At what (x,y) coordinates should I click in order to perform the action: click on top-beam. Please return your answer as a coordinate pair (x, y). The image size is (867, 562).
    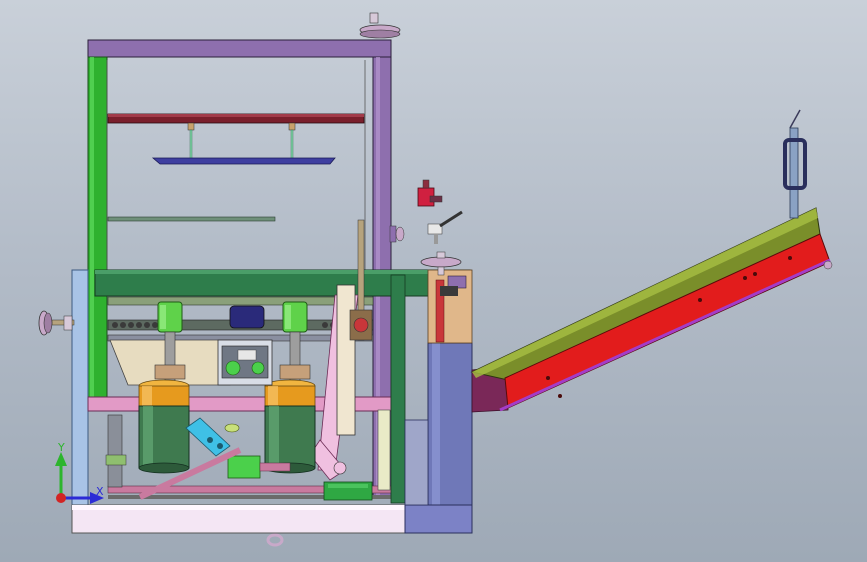
    Looking at the image, I should click on (239, 48).